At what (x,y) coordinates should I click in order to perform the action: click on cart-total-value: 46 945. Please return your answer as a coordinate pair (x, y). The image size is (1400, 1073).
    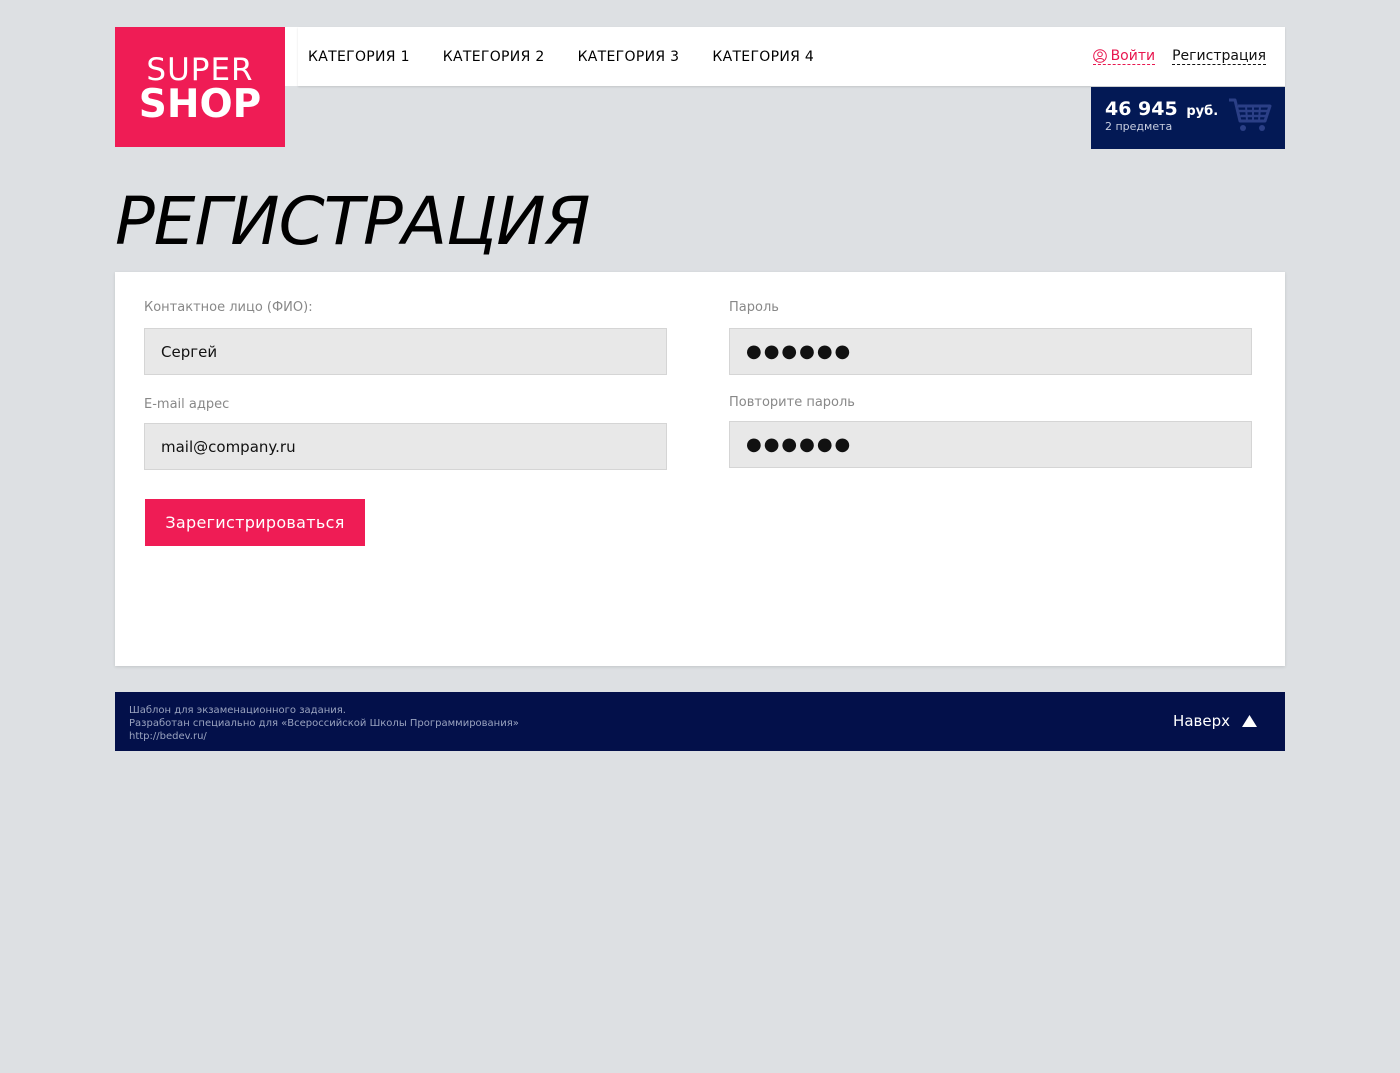
    Looking at the image, I should click on (1141, 109).